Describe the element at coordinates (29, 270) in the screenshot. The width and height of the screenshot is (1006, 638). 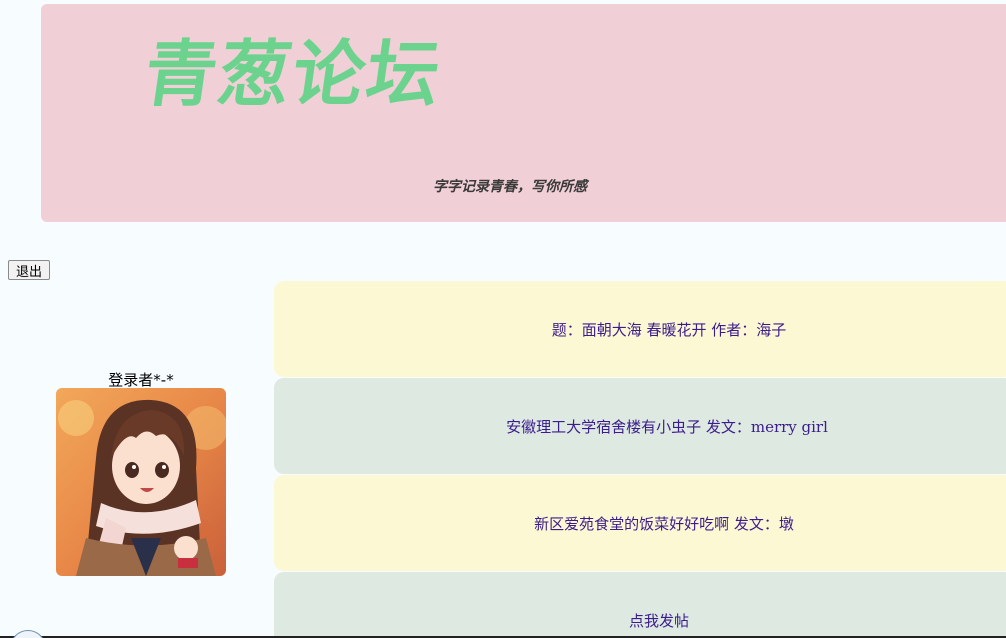
I see `logout-button: 退出` at that location.